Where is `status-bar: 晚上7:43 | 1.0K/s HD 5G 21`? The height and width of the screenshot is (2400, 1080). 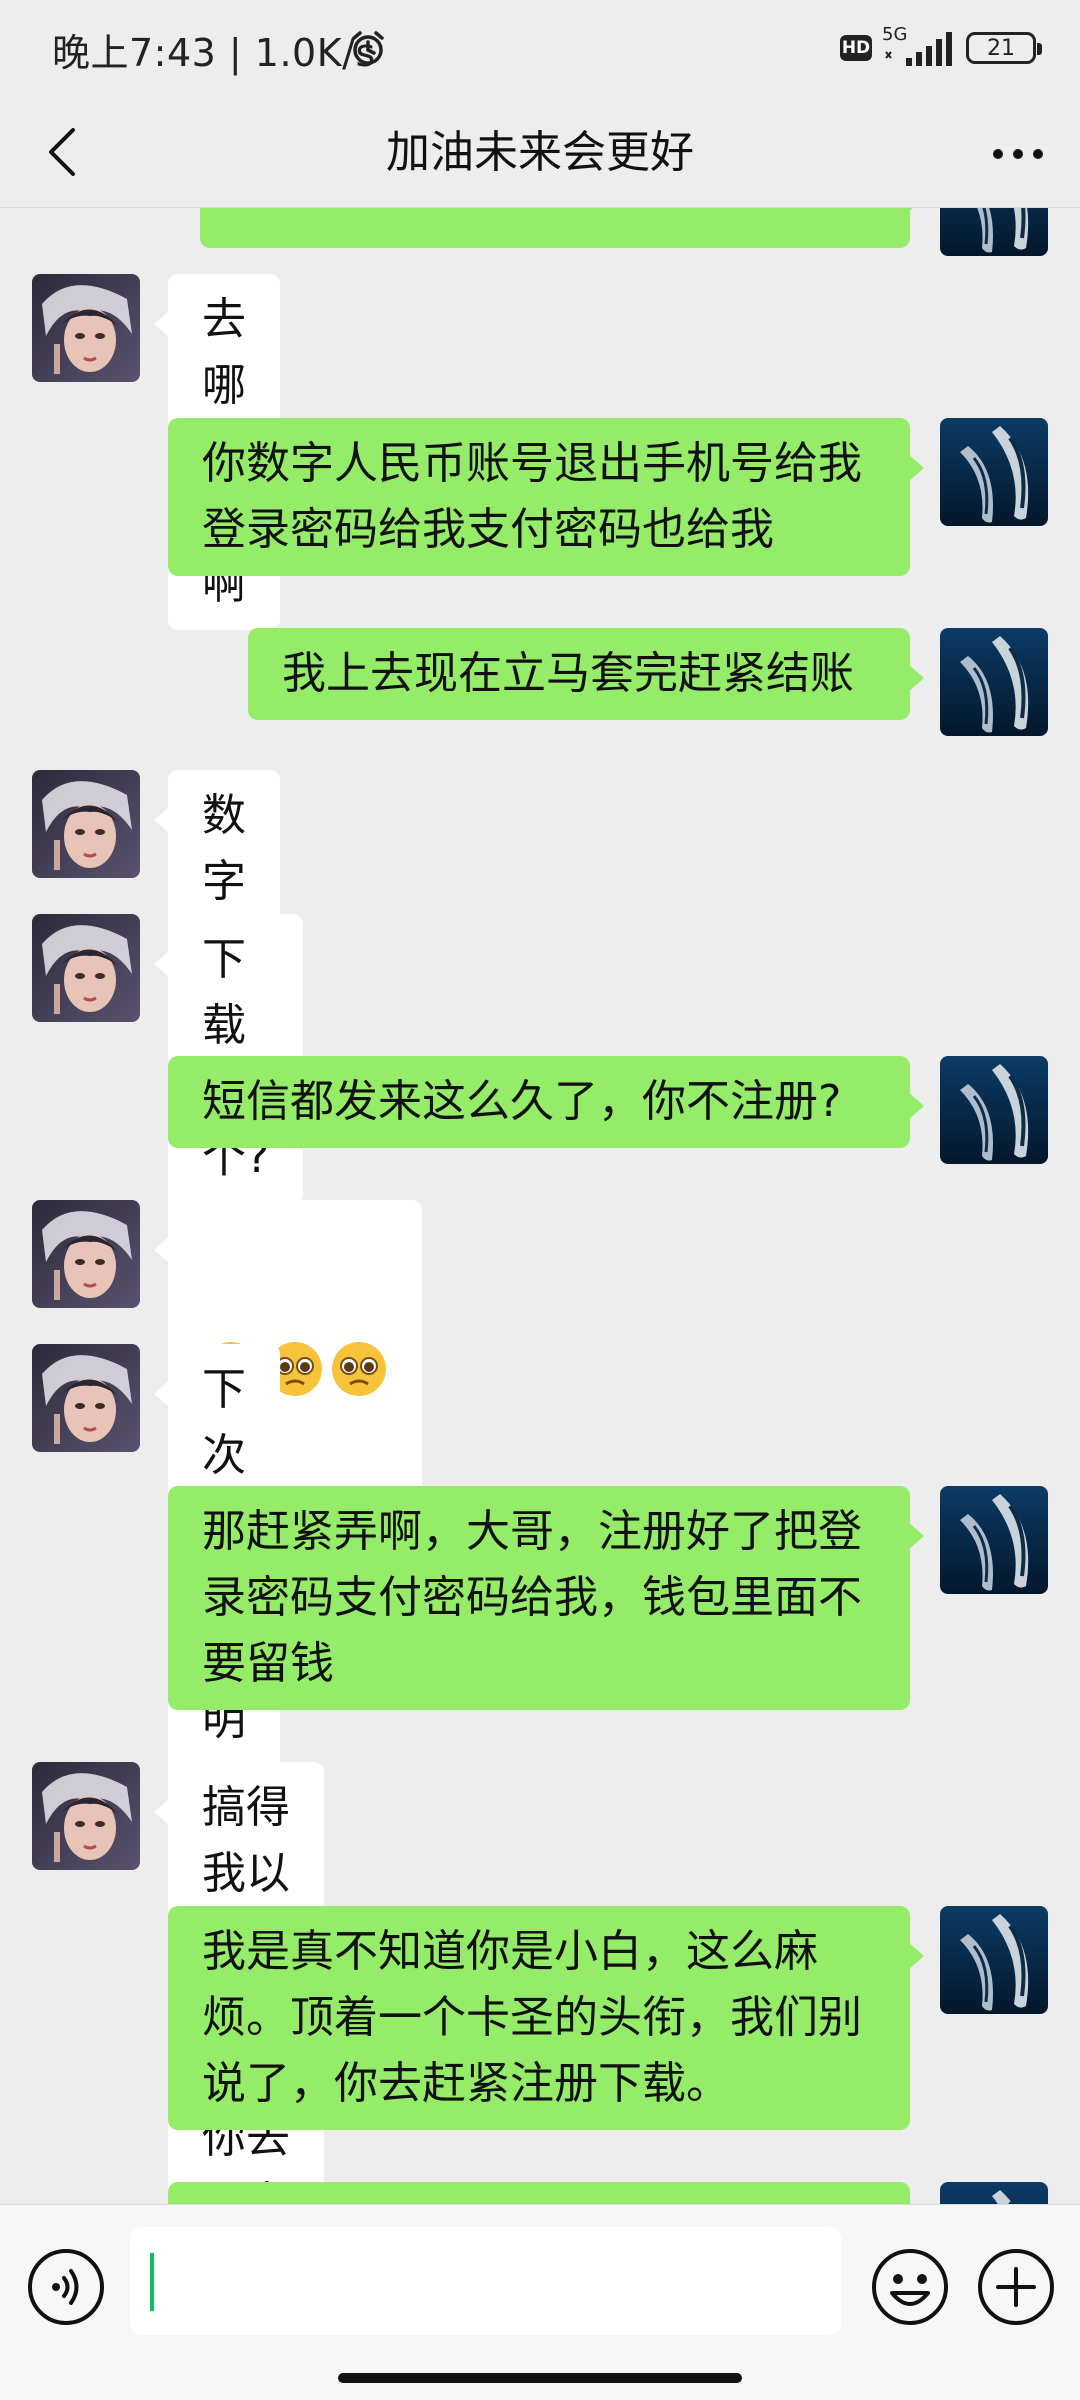
status-bar: 晚上7:43 | 1.0K/s HD 5G 21 is located at coordinates (540, 48).